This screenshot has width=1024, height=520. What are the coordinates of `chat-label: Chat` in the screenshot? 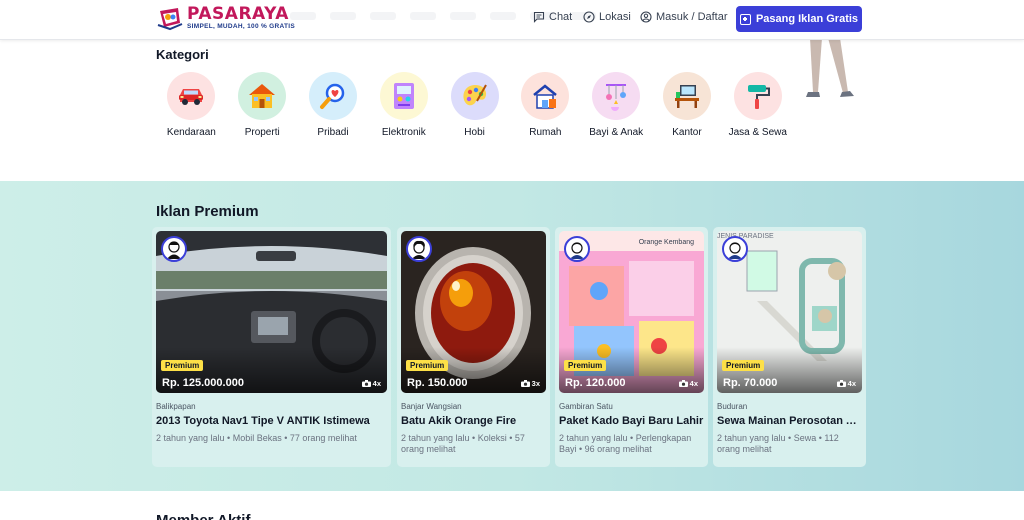 It's located at (561, 17).